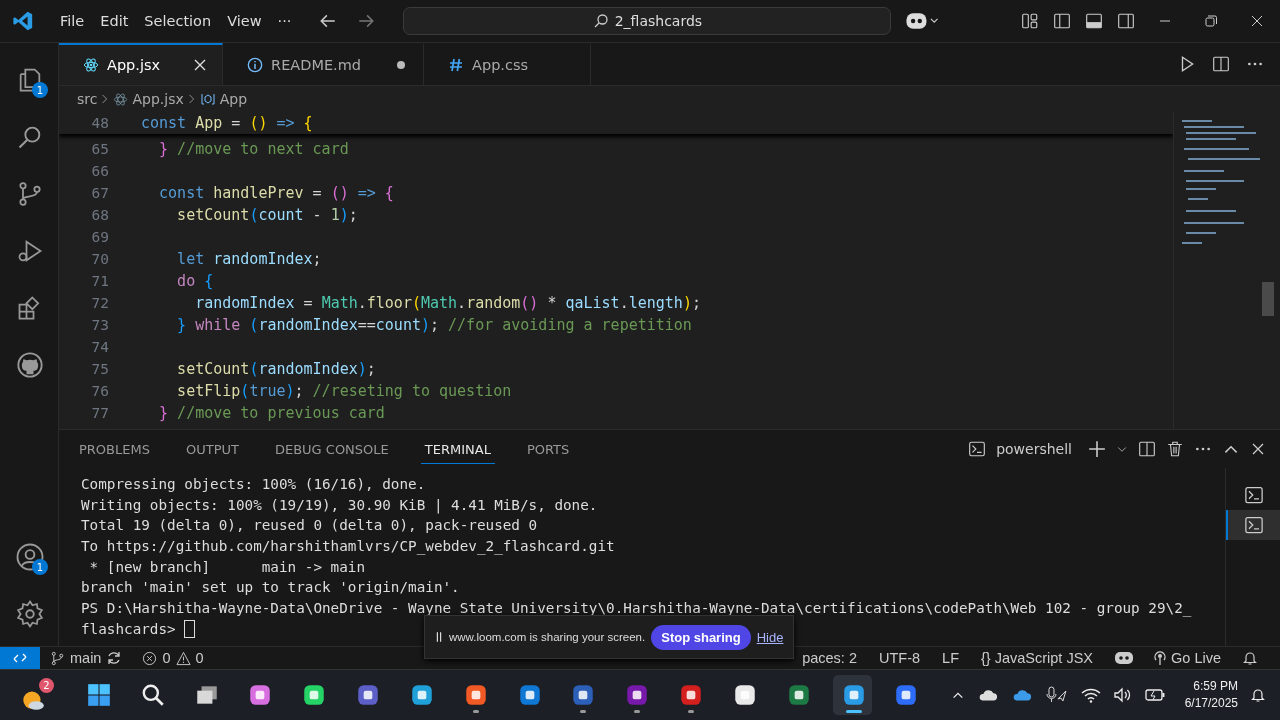 The width and height of the screenshot is (1280, 720). I want to click on bell-icon, so click(1250, 658).